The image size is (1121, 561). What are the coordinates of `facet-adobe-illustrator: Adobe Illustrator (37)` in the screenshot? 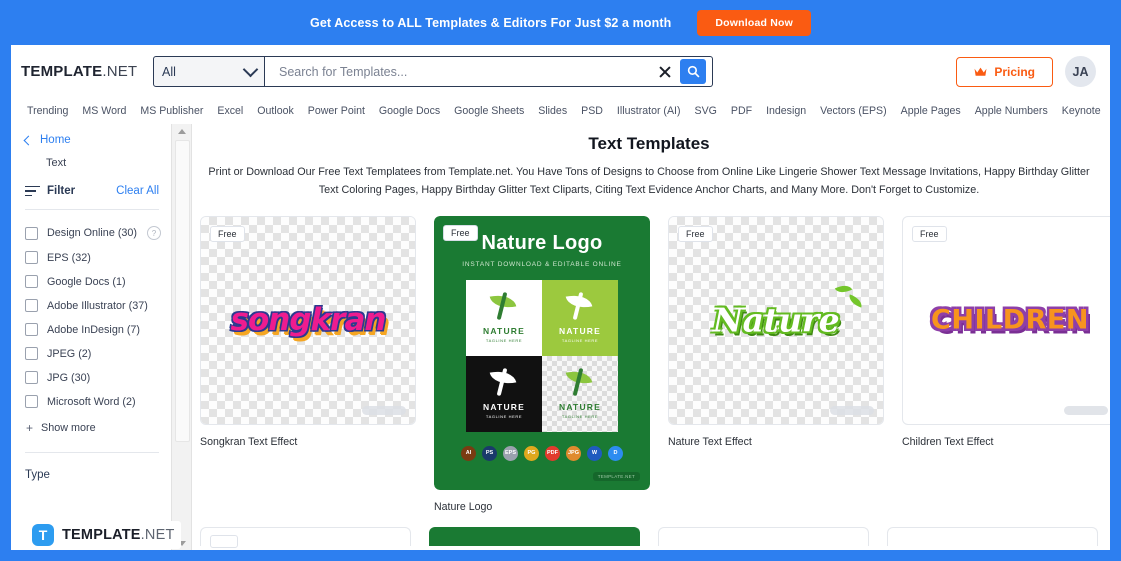 It's located at (98, 305).